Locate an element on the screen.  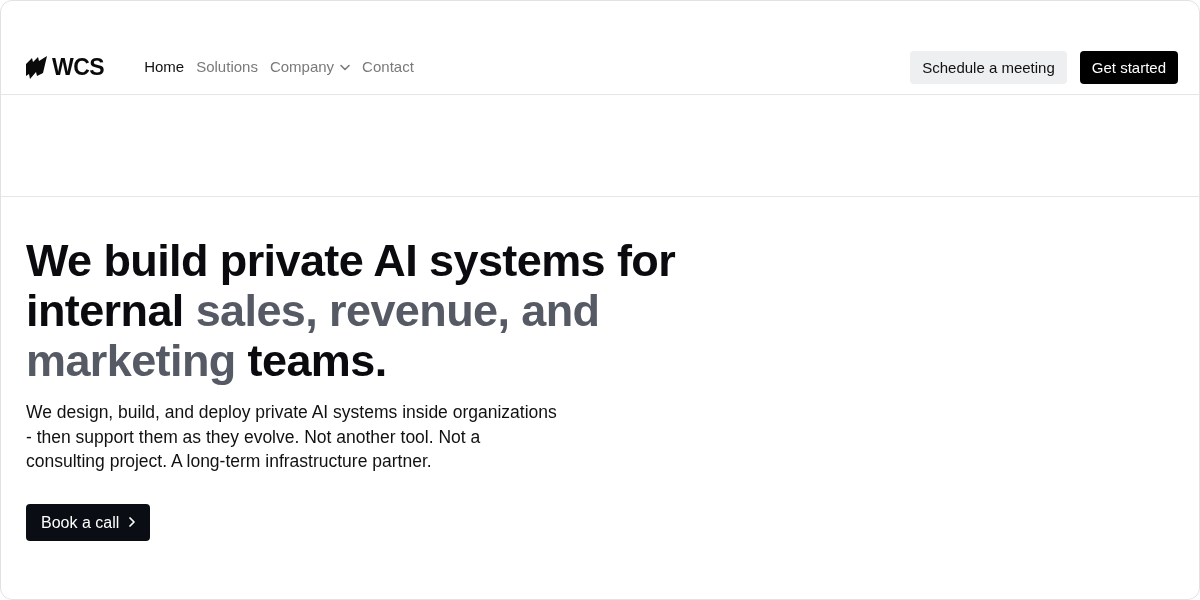
chevron-right-icon is located at coordinates (132, 522).